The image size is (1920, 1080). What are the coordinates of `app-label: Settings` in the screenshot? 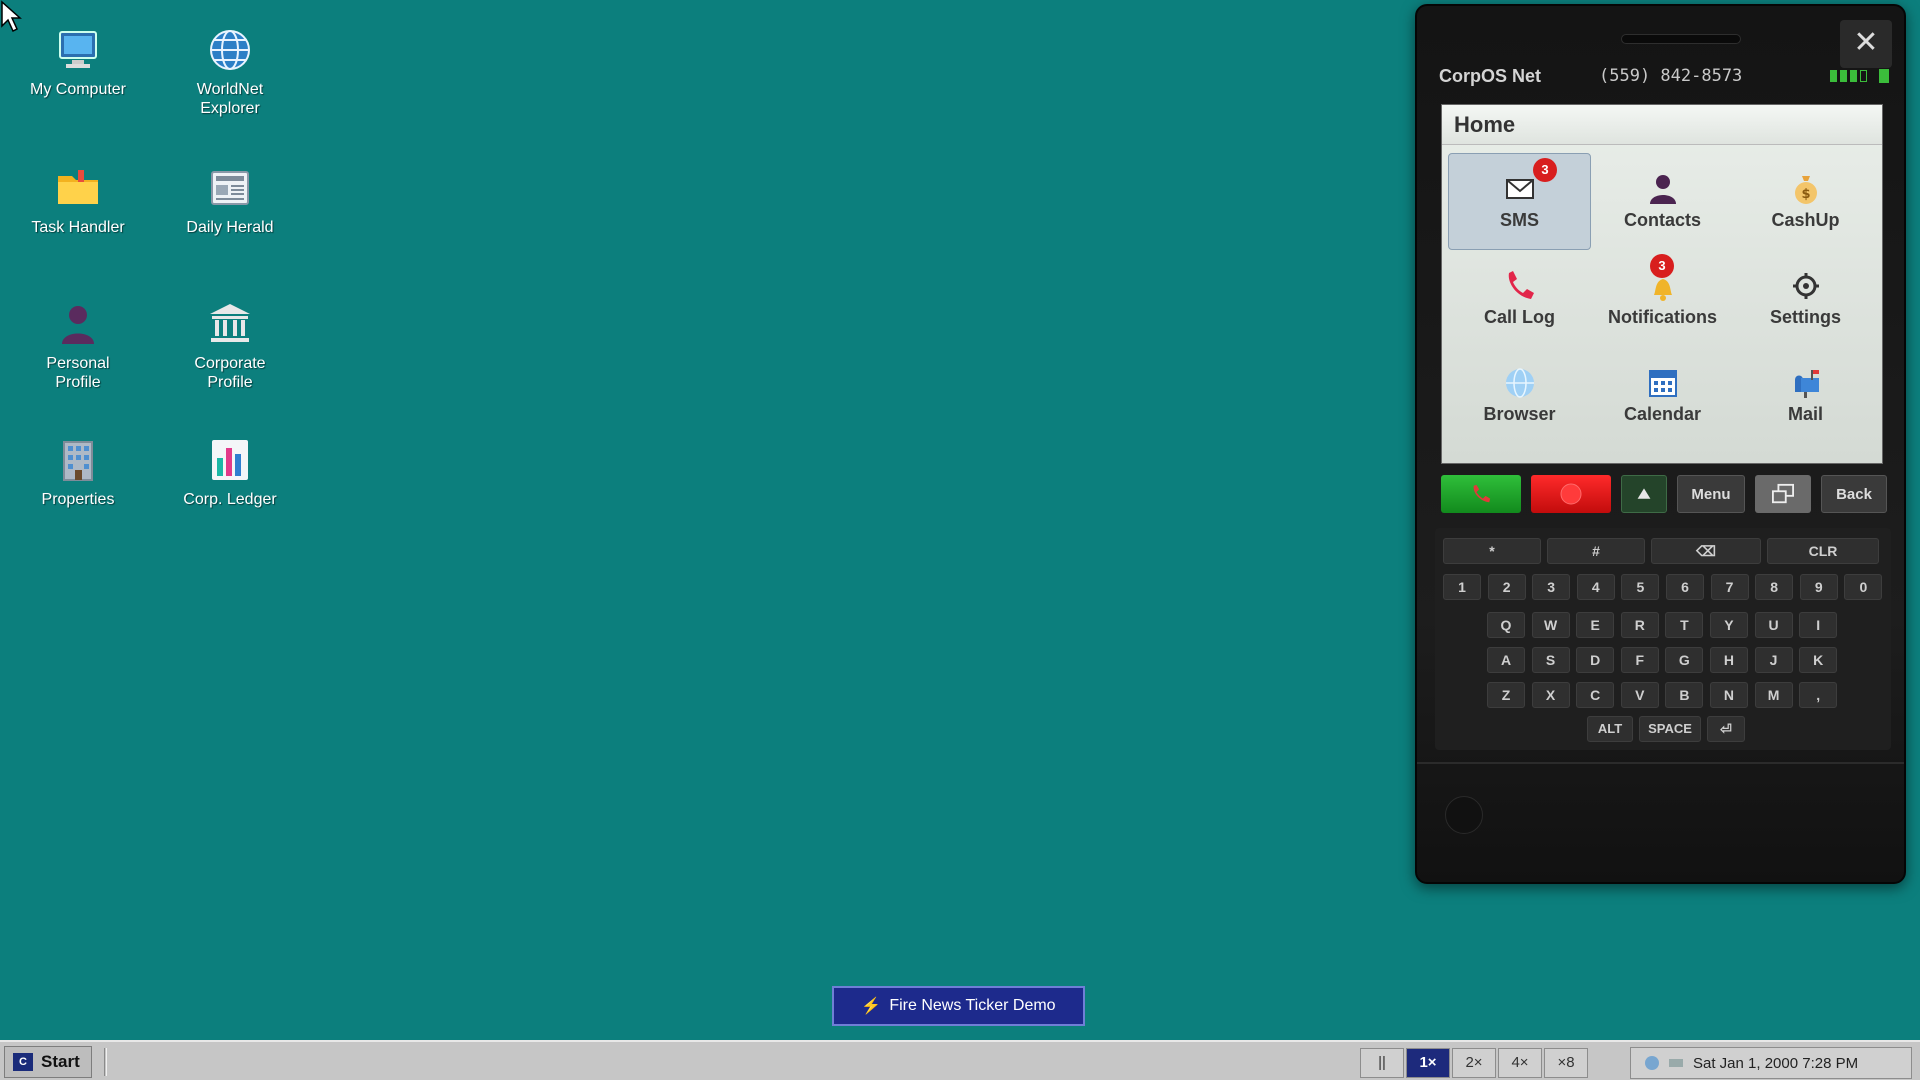 It's located at (1805, 317).